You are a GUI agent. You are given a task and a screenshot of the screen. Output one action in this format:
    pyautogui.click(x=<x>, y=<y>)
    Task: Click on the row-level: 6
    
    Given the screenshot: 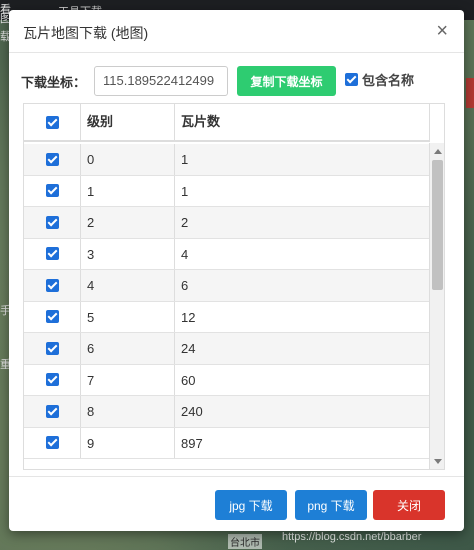 What is the action you would take?
    pyautogui.click(x=128, y=348)
    